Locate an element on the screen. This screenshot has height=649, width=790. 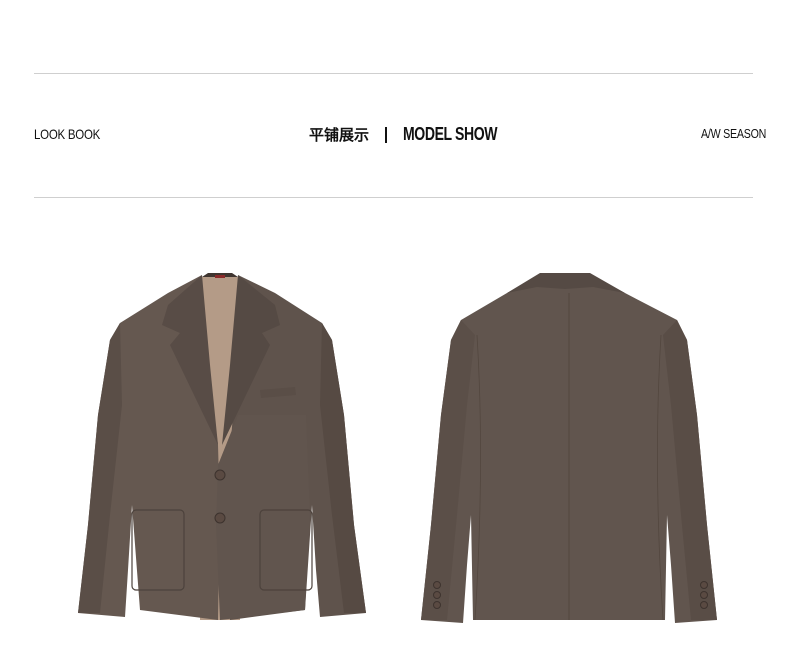
section-title-cn: 平铺展示 is located at coordinates (339, 135).